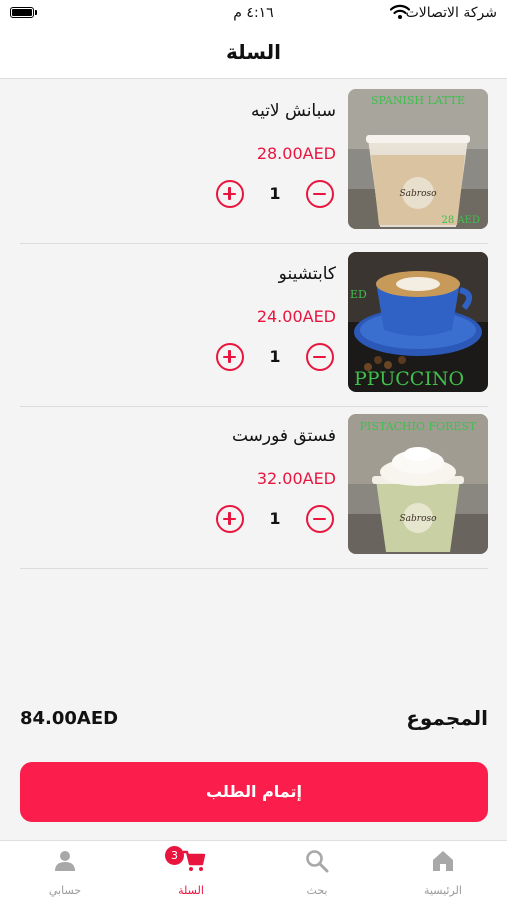 The height and width of the screenshot is (901, 507). What do you see at coordinates (418, 484) in the screenshot?
I see `product-image-pistachio-forest: Sabroso PISTACHIO FOREST` at bounding box center [418, 484].